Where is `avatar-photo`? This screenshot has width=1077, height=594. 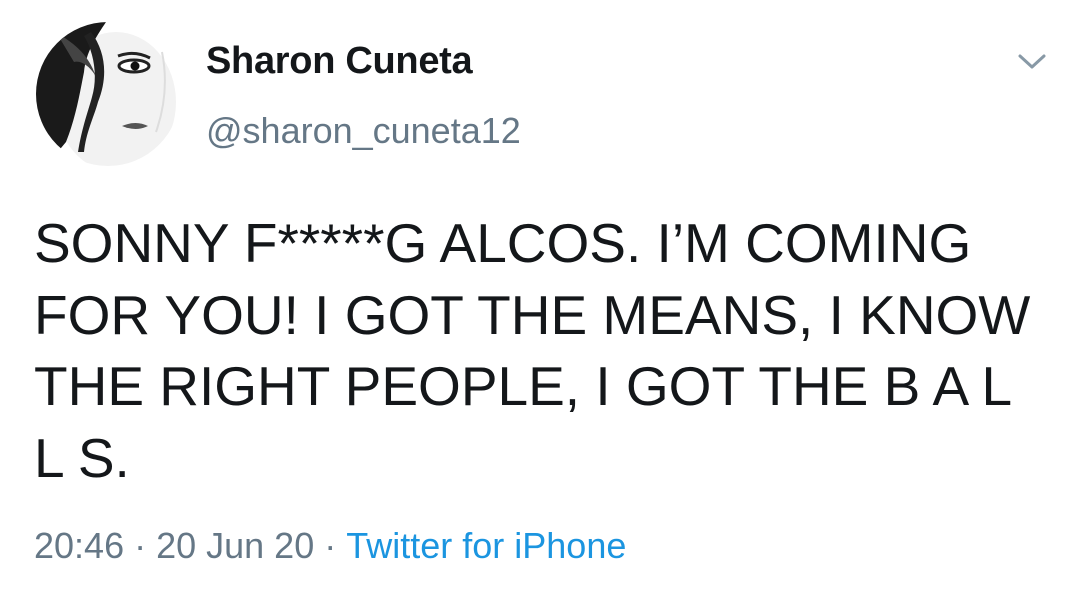 avatar-photo is located at coordinates (108, 94).